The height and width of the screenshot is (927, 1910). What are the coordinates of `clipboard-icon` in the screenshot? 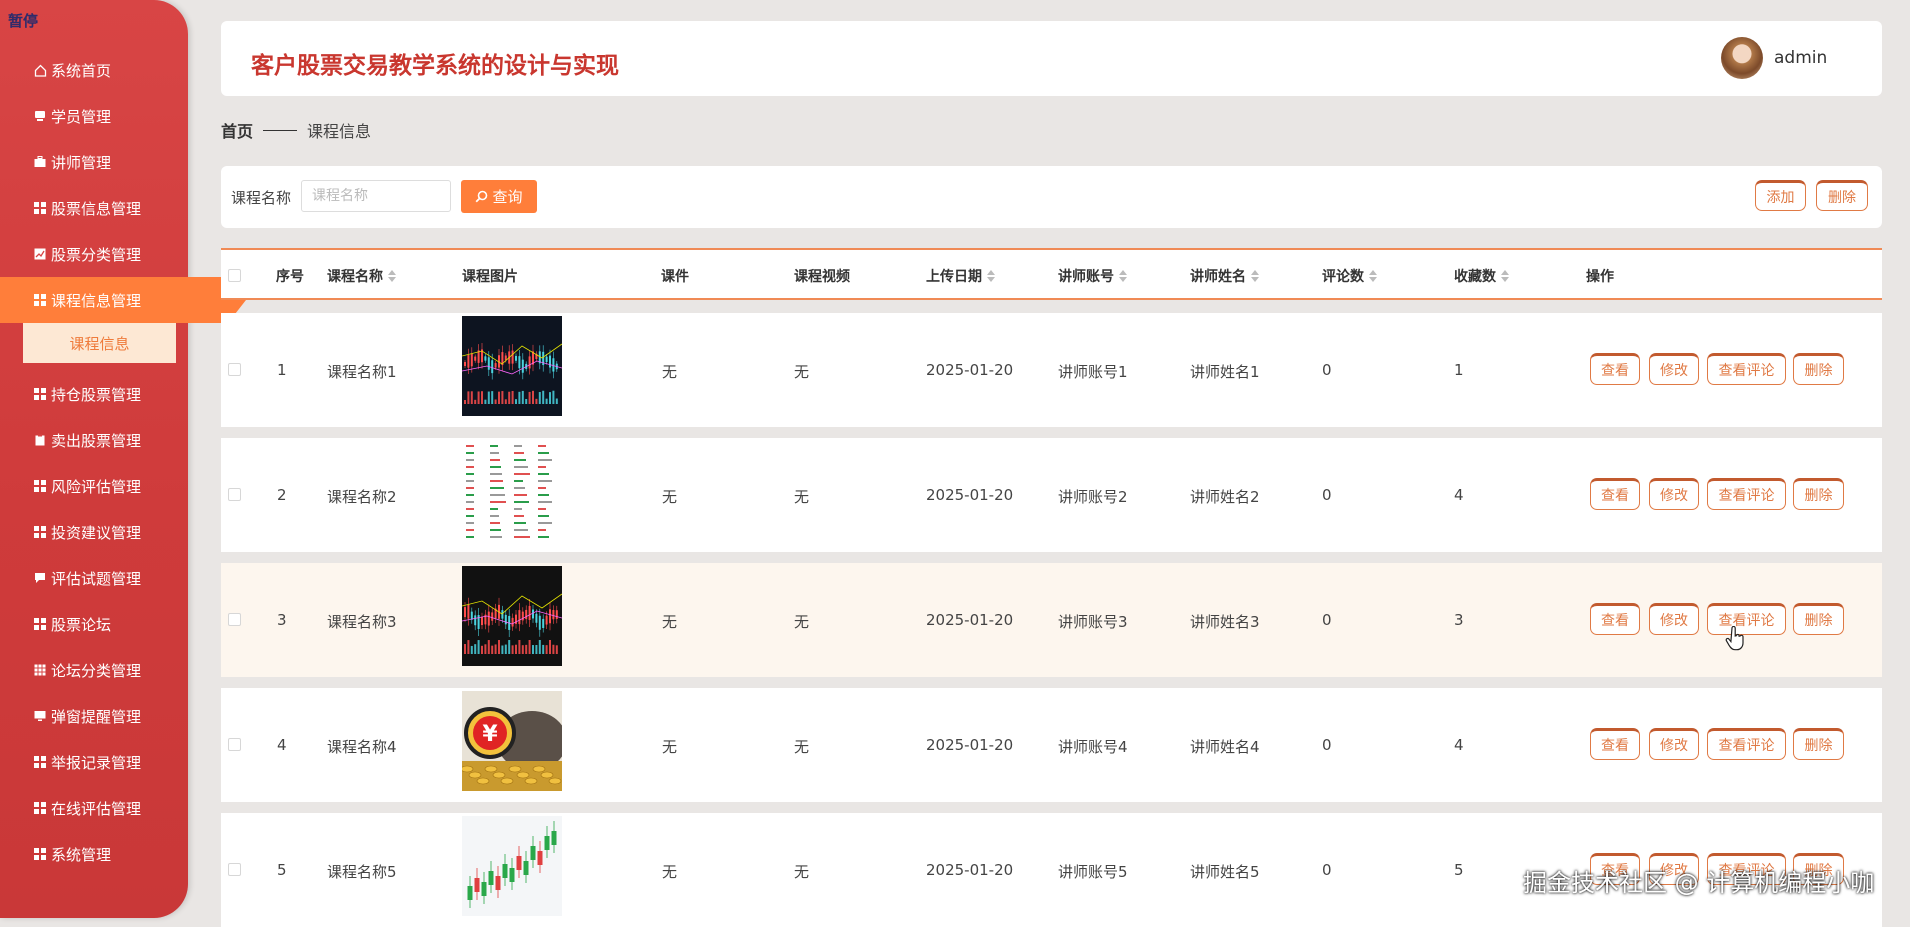 It's located at (40, 440).